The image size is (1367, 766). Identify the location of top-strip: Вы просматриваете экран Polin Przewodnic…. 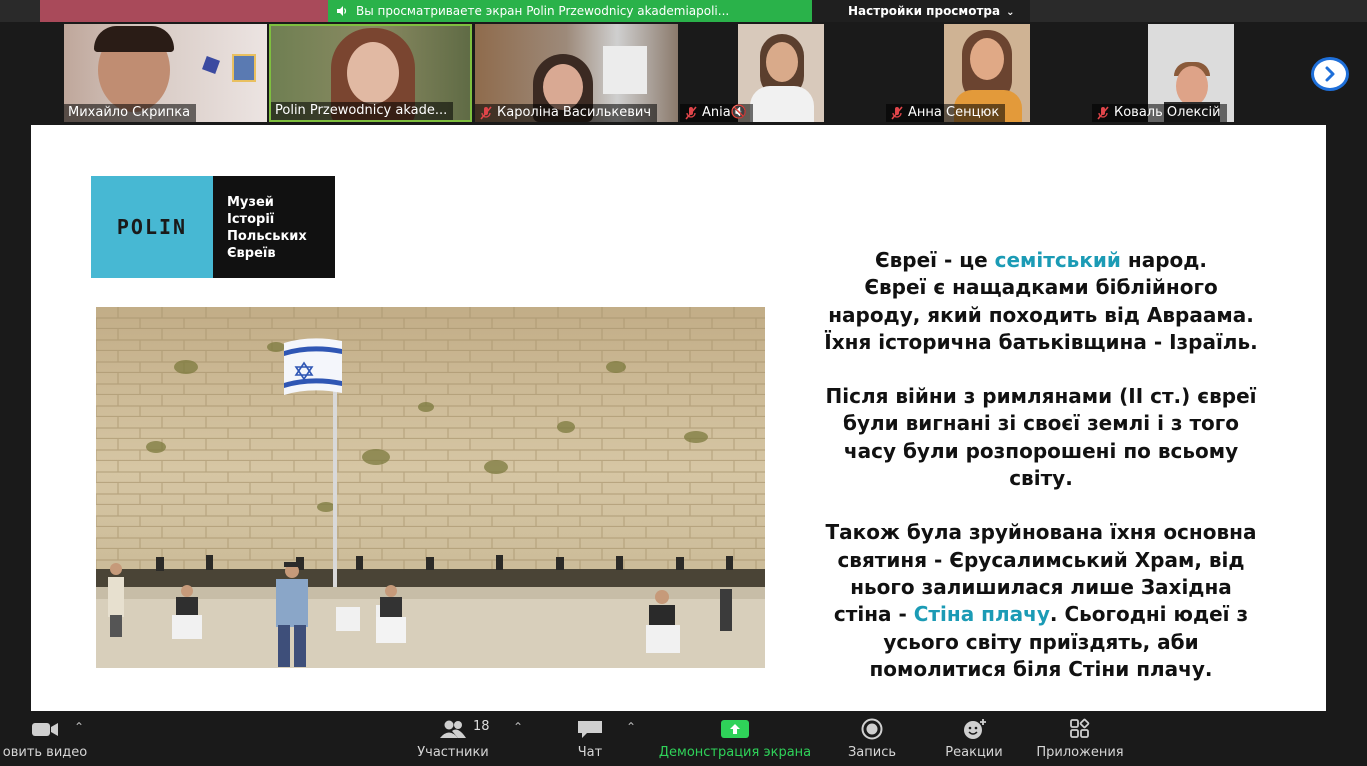
(683, 11).